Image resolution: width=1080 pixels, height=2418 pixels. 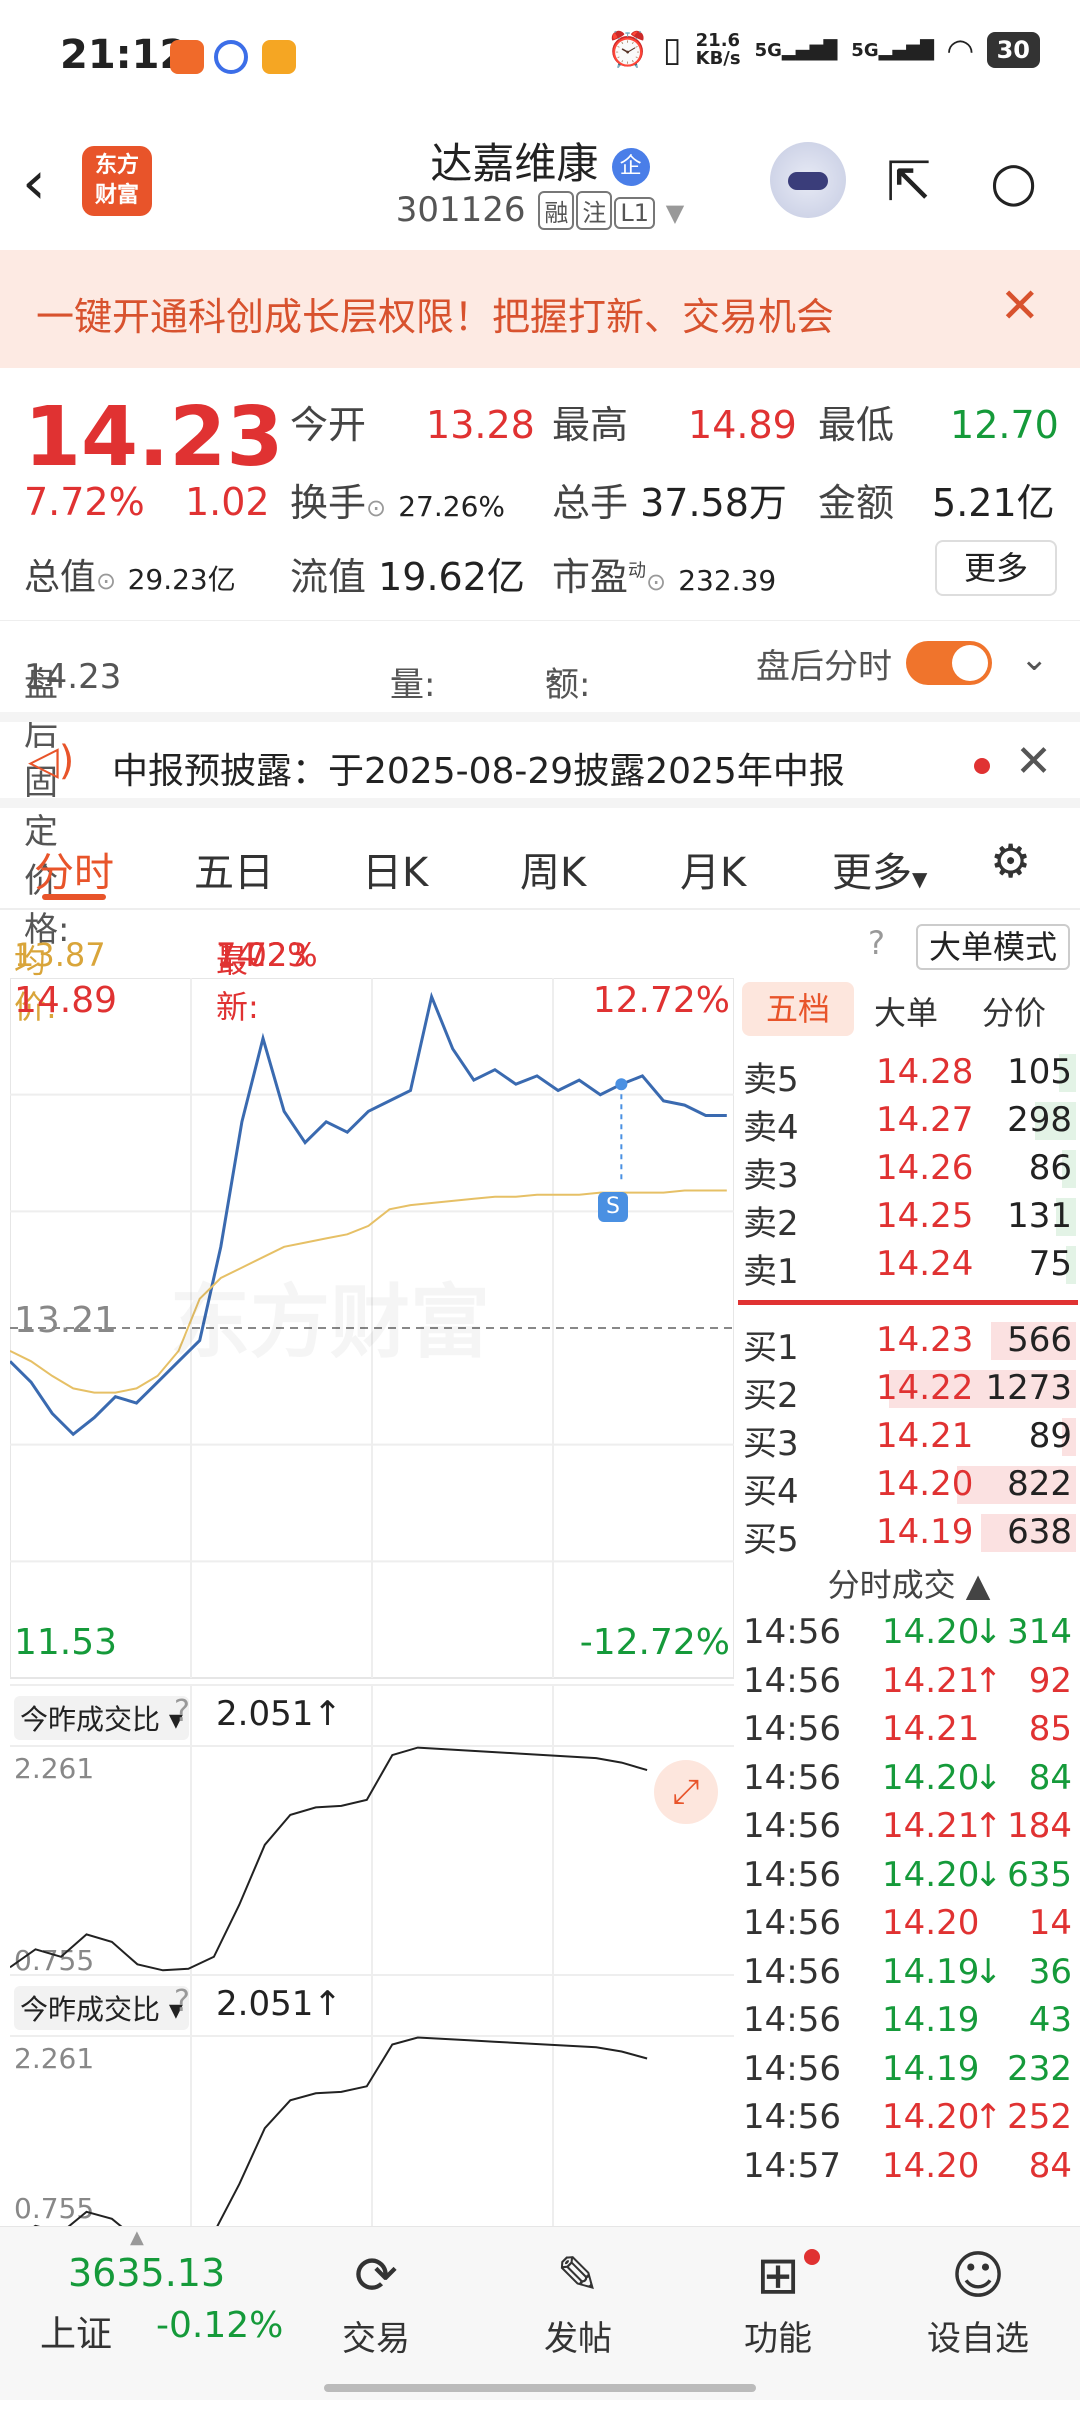 What do you see at coordinates (978, 2300) in the screenshot?
I see `nav-add-watchlist: ☺ 设自选` at bounding box center [978, 2300].